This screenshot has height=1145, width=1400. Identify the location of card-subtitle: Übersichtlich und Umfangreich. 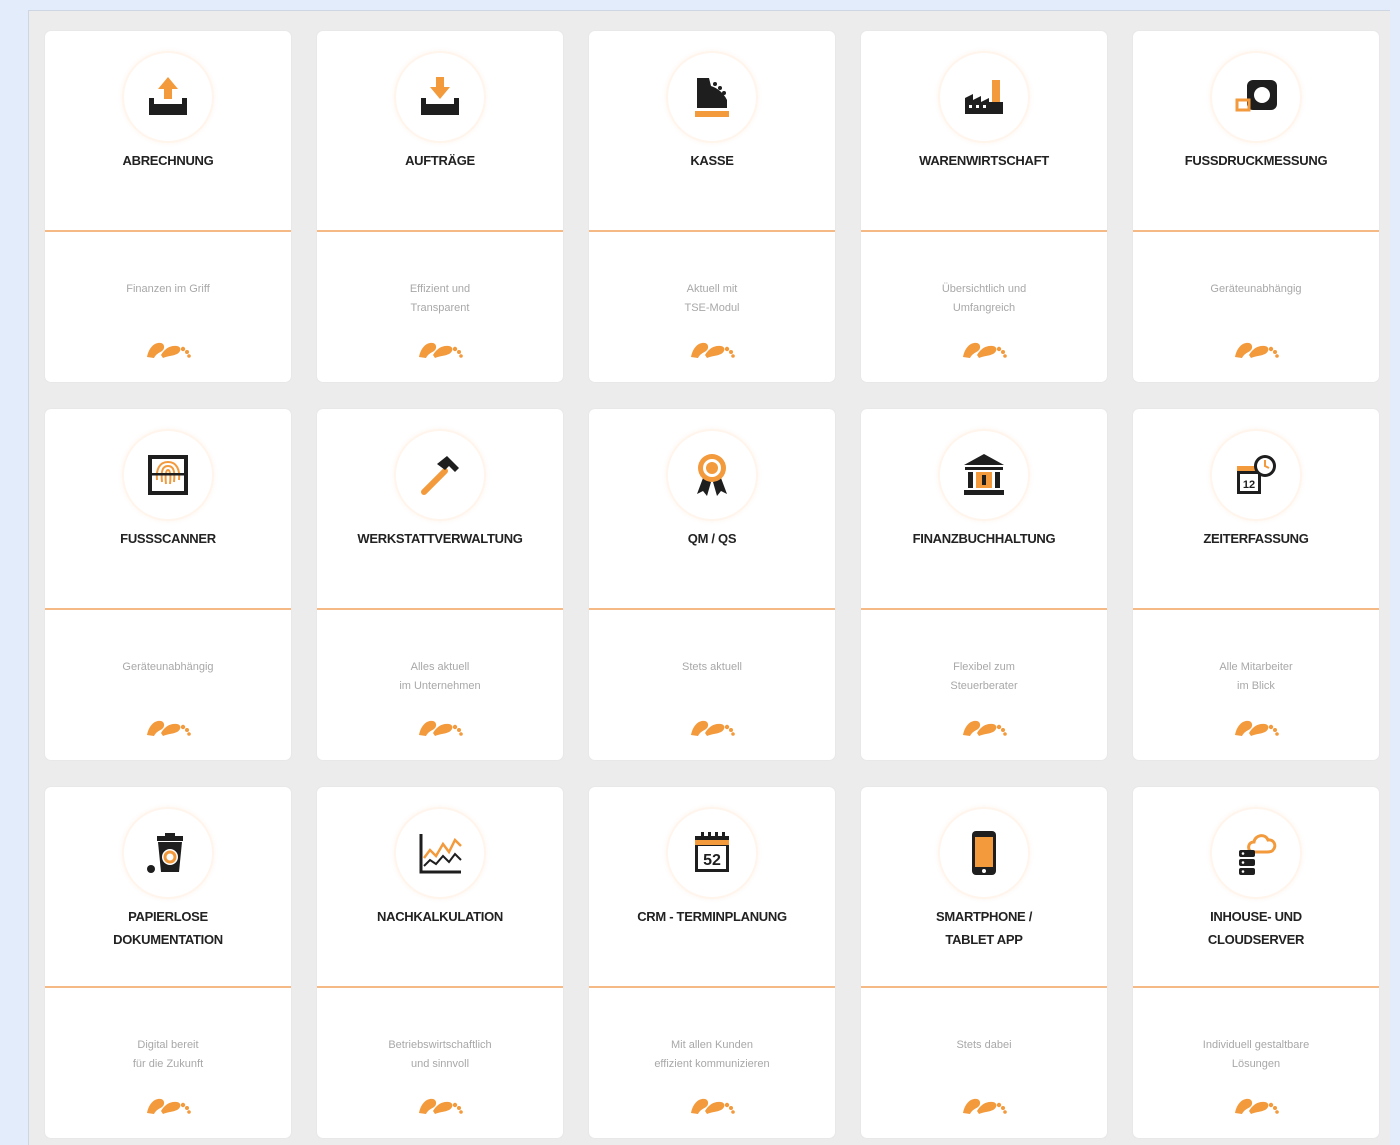
(984, 298).